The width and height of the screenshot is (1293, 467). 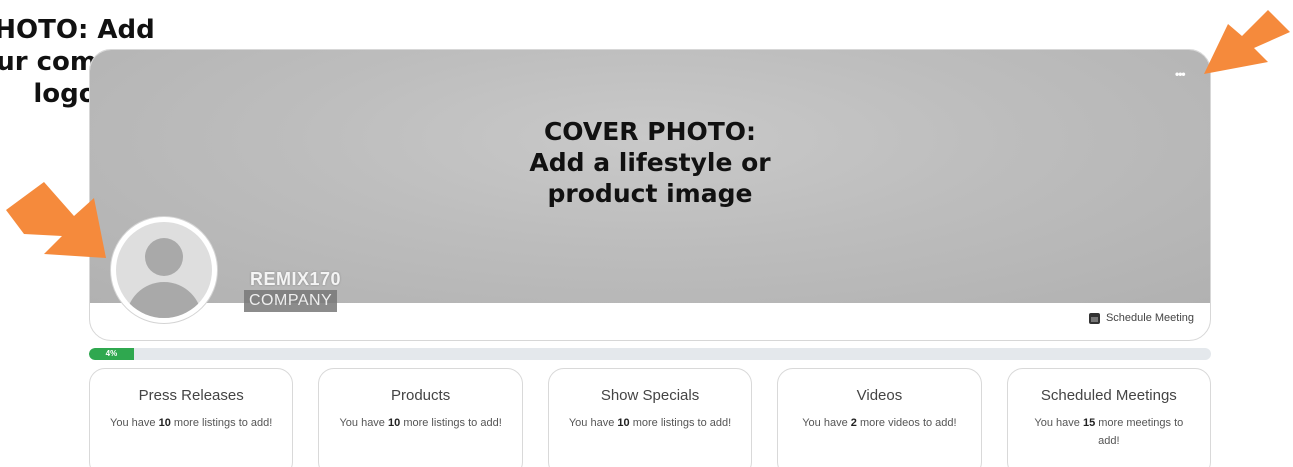 I want to click on profile-progress-bar: 4%, so click(x=650, y=354).